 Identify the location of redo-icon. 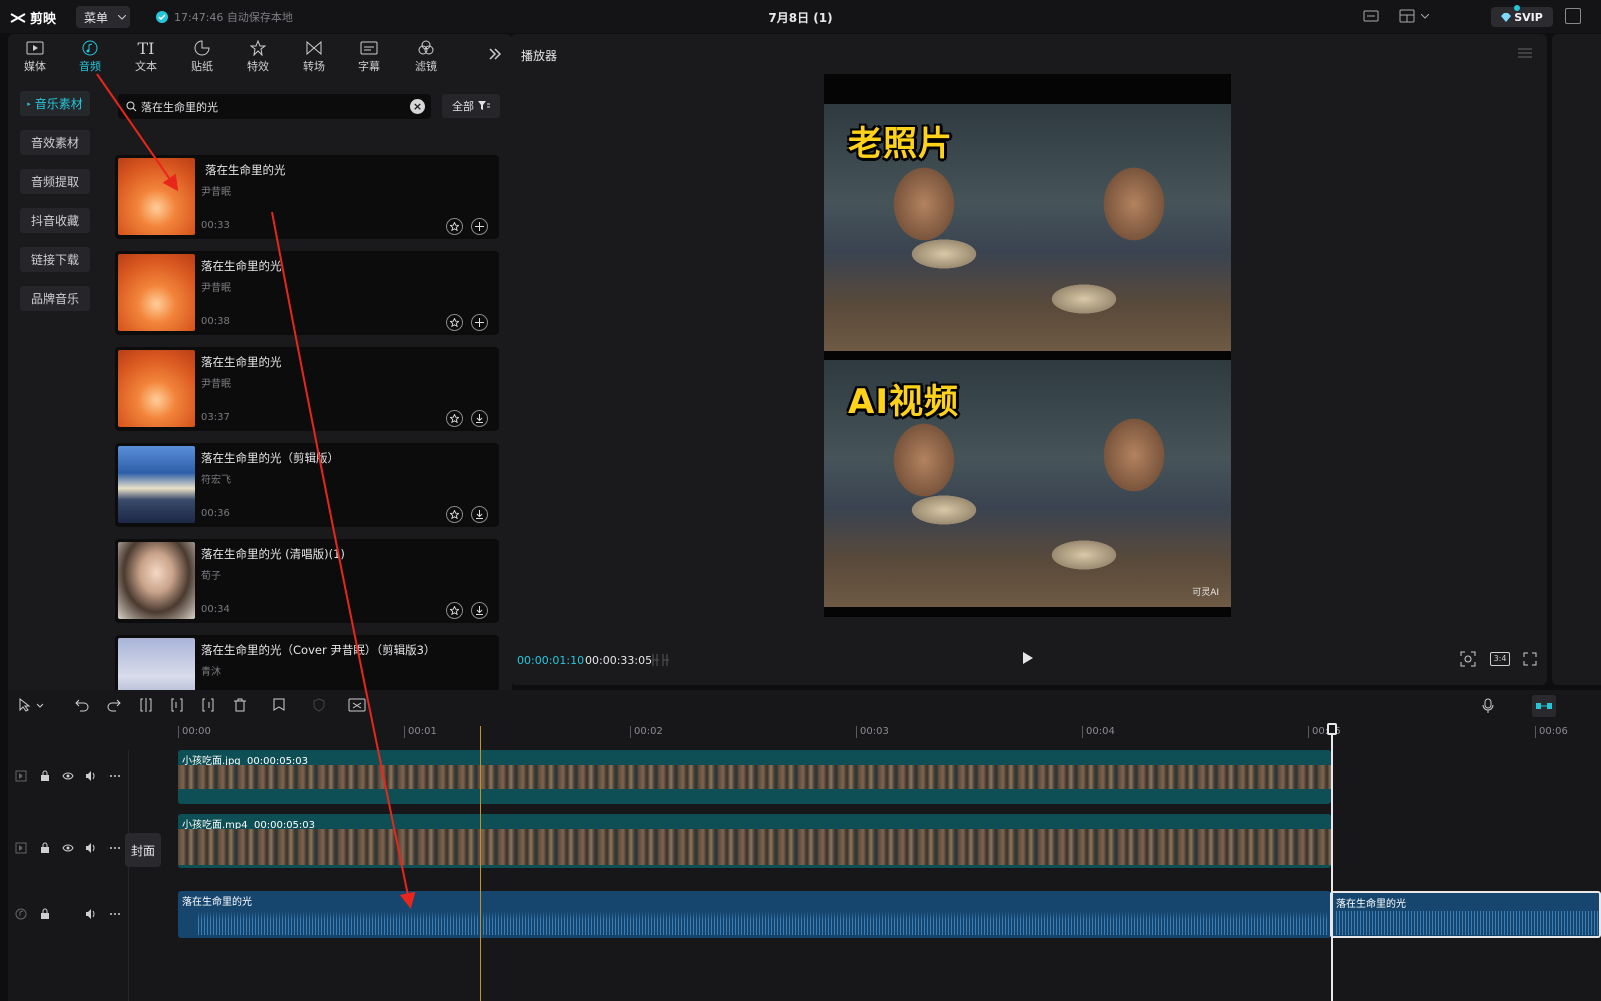
(114, 705).